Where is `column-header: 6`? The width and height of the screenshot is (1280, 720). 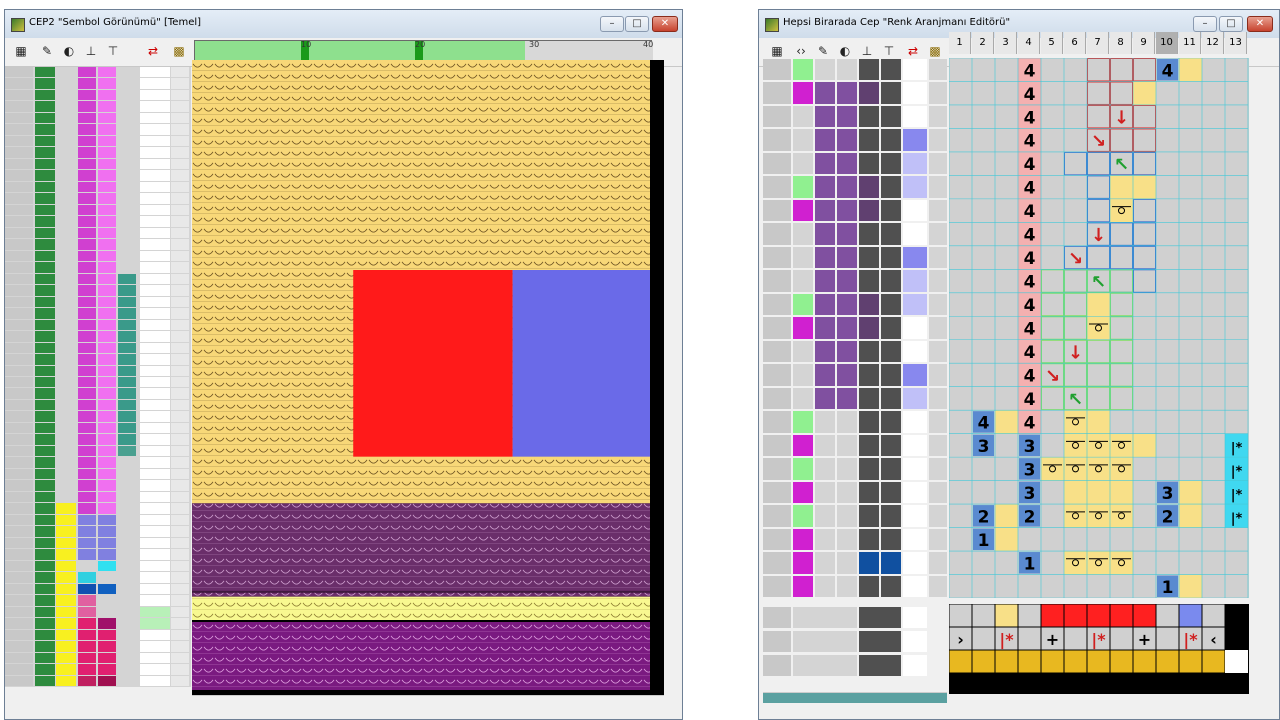
column-header: 6 is located at coordinates (1075, 43).